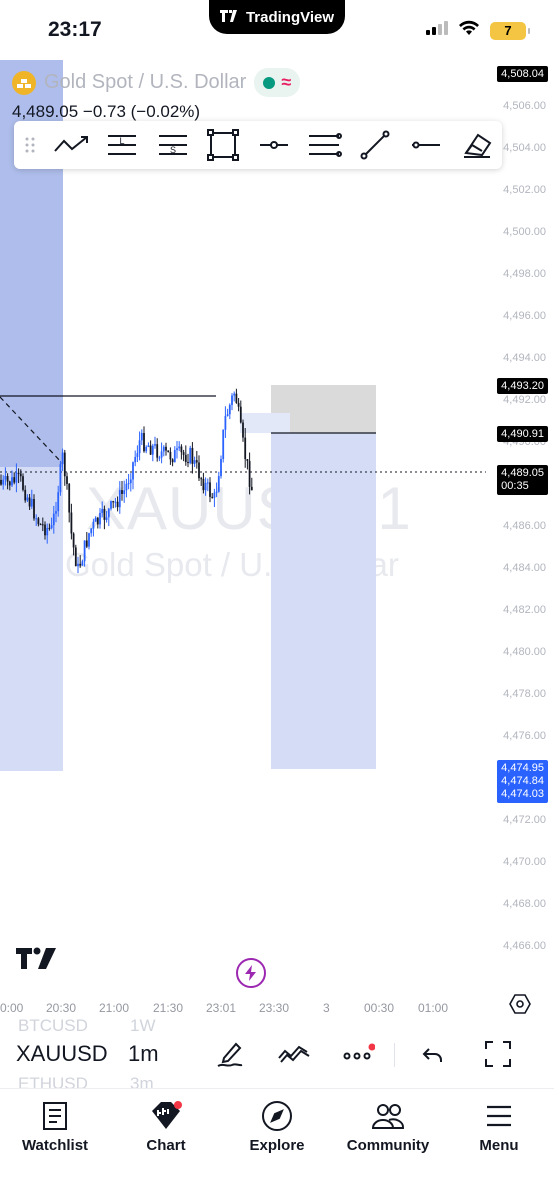 This screenshot has height=1200, width=554. What do you see at coordinates (524, 274) in the screenshot?
I see `price-axis-label: 4,498.00` at bounding box center [524, 274].